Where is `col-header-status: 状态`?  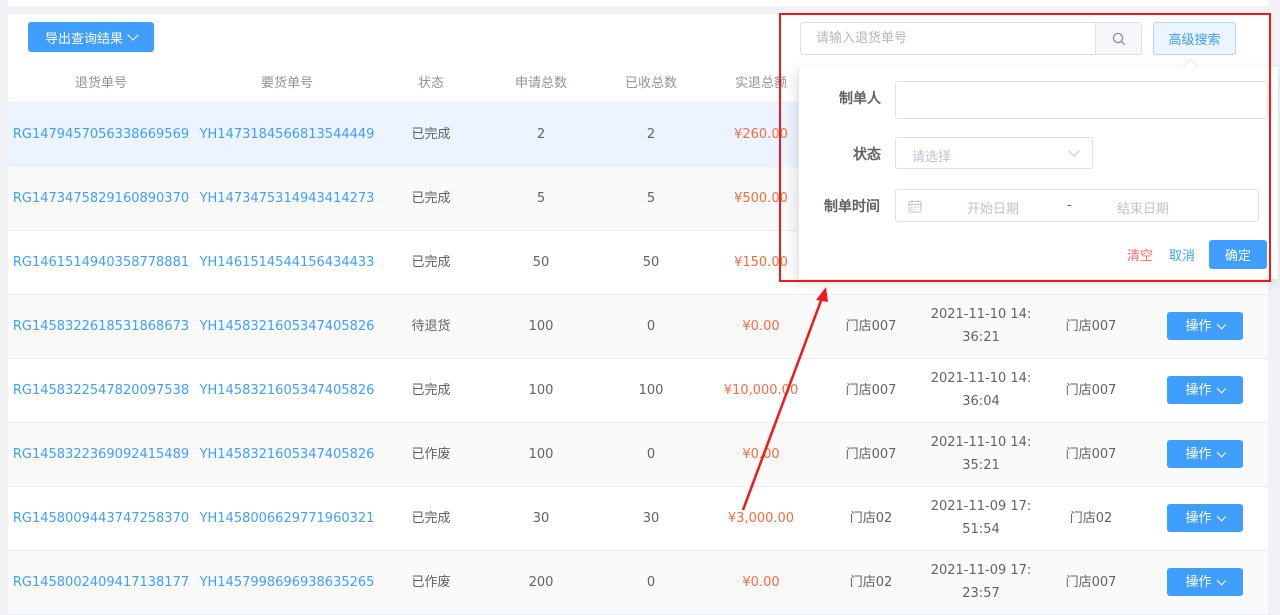
col-header-status: 状态 is located at coordinates (431, 82).